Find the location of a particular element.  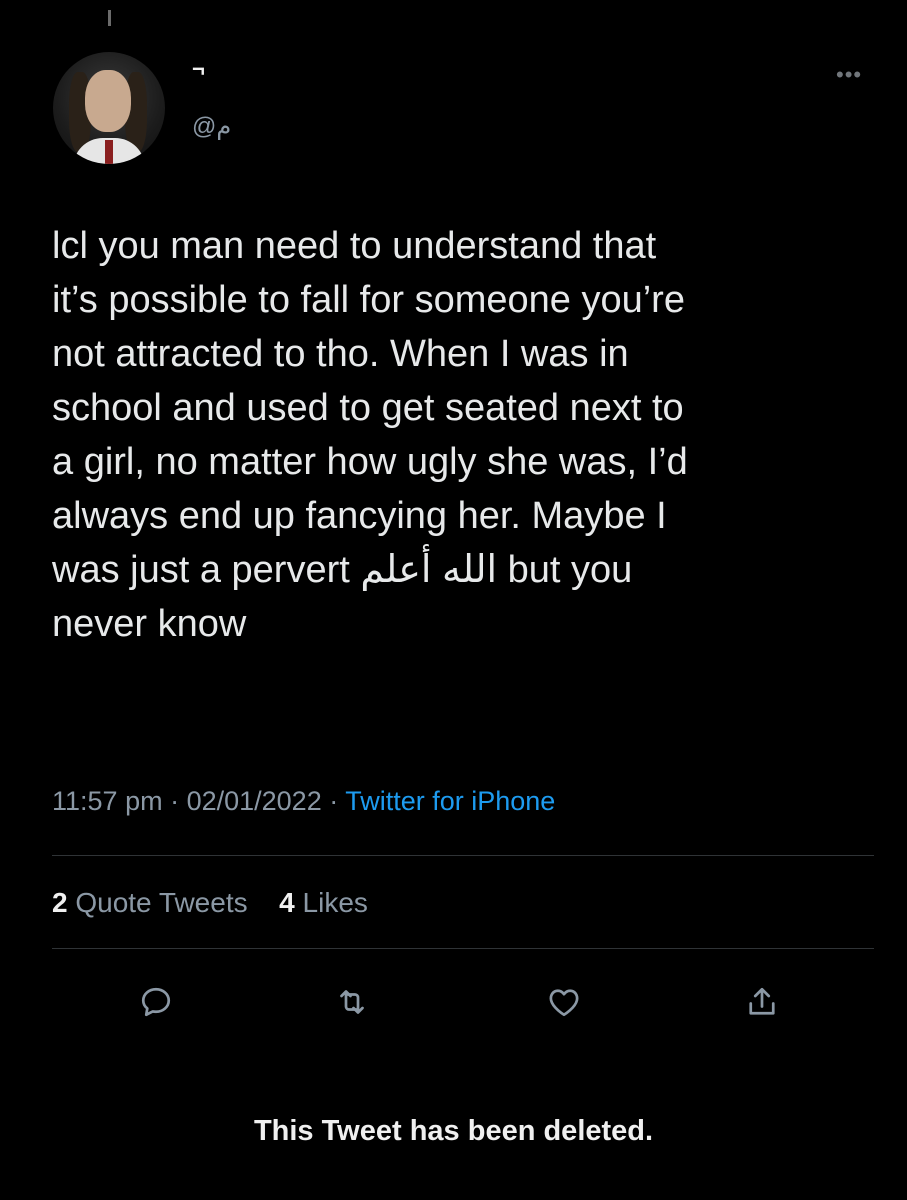

tweet-deleted-notice: This Tweet has been deleted. is located at coordinates (453, 1131).